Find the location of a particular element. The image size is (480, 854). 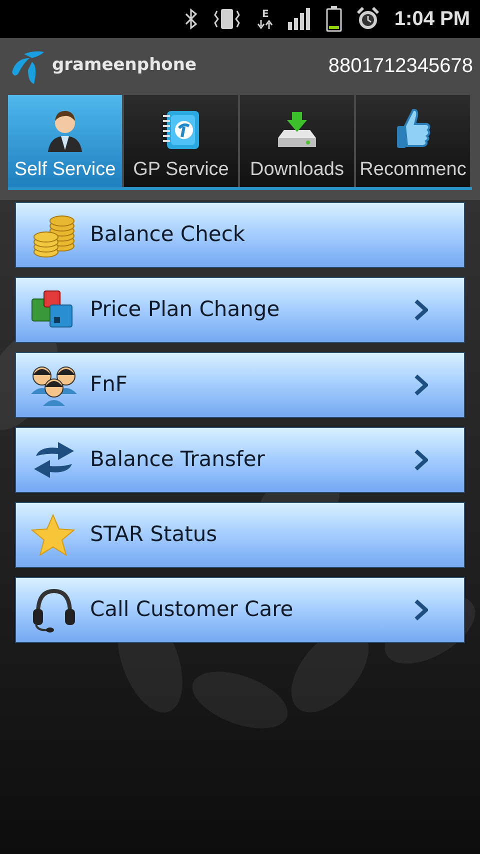

menu-item: Balance Check is located at coordinates (240, 235).